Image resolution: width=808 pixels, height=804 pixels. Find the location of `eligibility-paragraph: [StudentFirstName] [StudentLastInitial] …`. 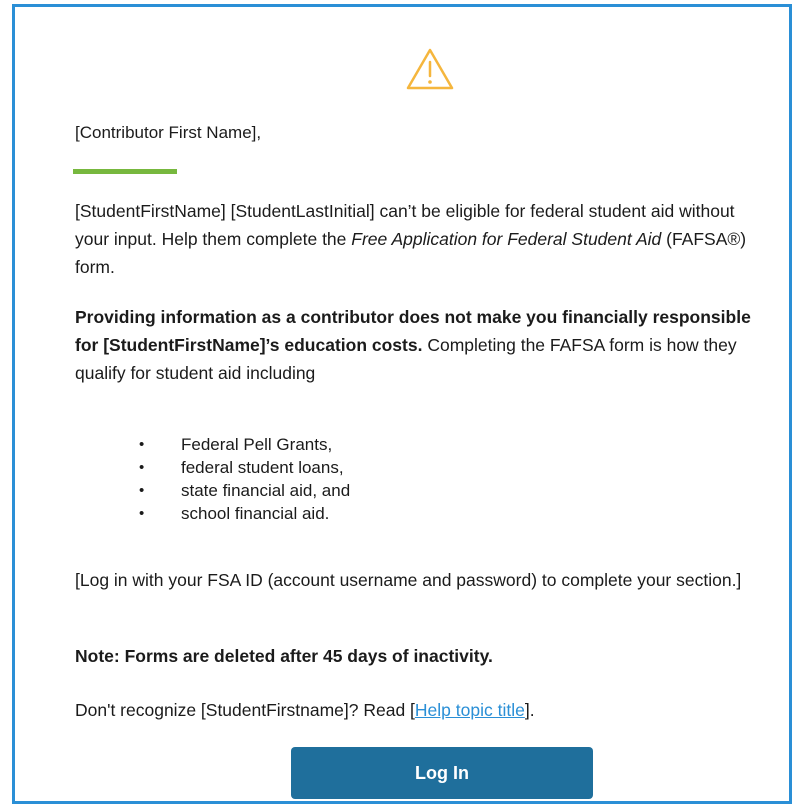

eligibility-paragraph: [StudentFirstName] [StudentLastInitial] … is located at coordinates (420, 239).